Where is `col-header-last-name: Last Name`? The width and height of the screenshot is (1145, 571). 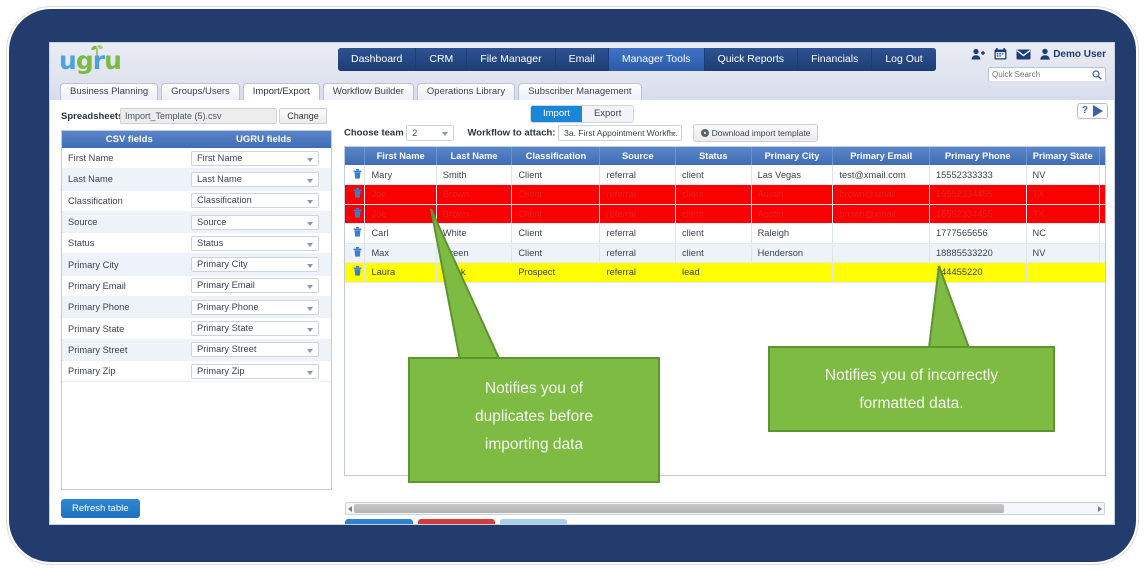 col-header-last-name: Last Name is located at coordinates (474, 156).